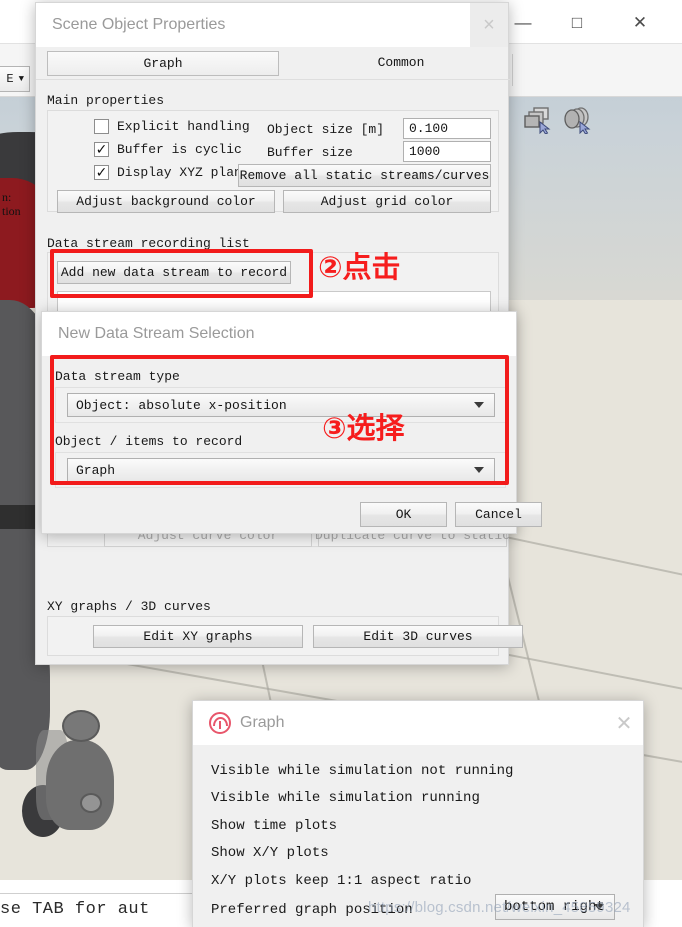  Describe the element at coordinates (418, 723) in the screenshot. I see `graph-dialog-titlebar: Graph ✕` at that location.